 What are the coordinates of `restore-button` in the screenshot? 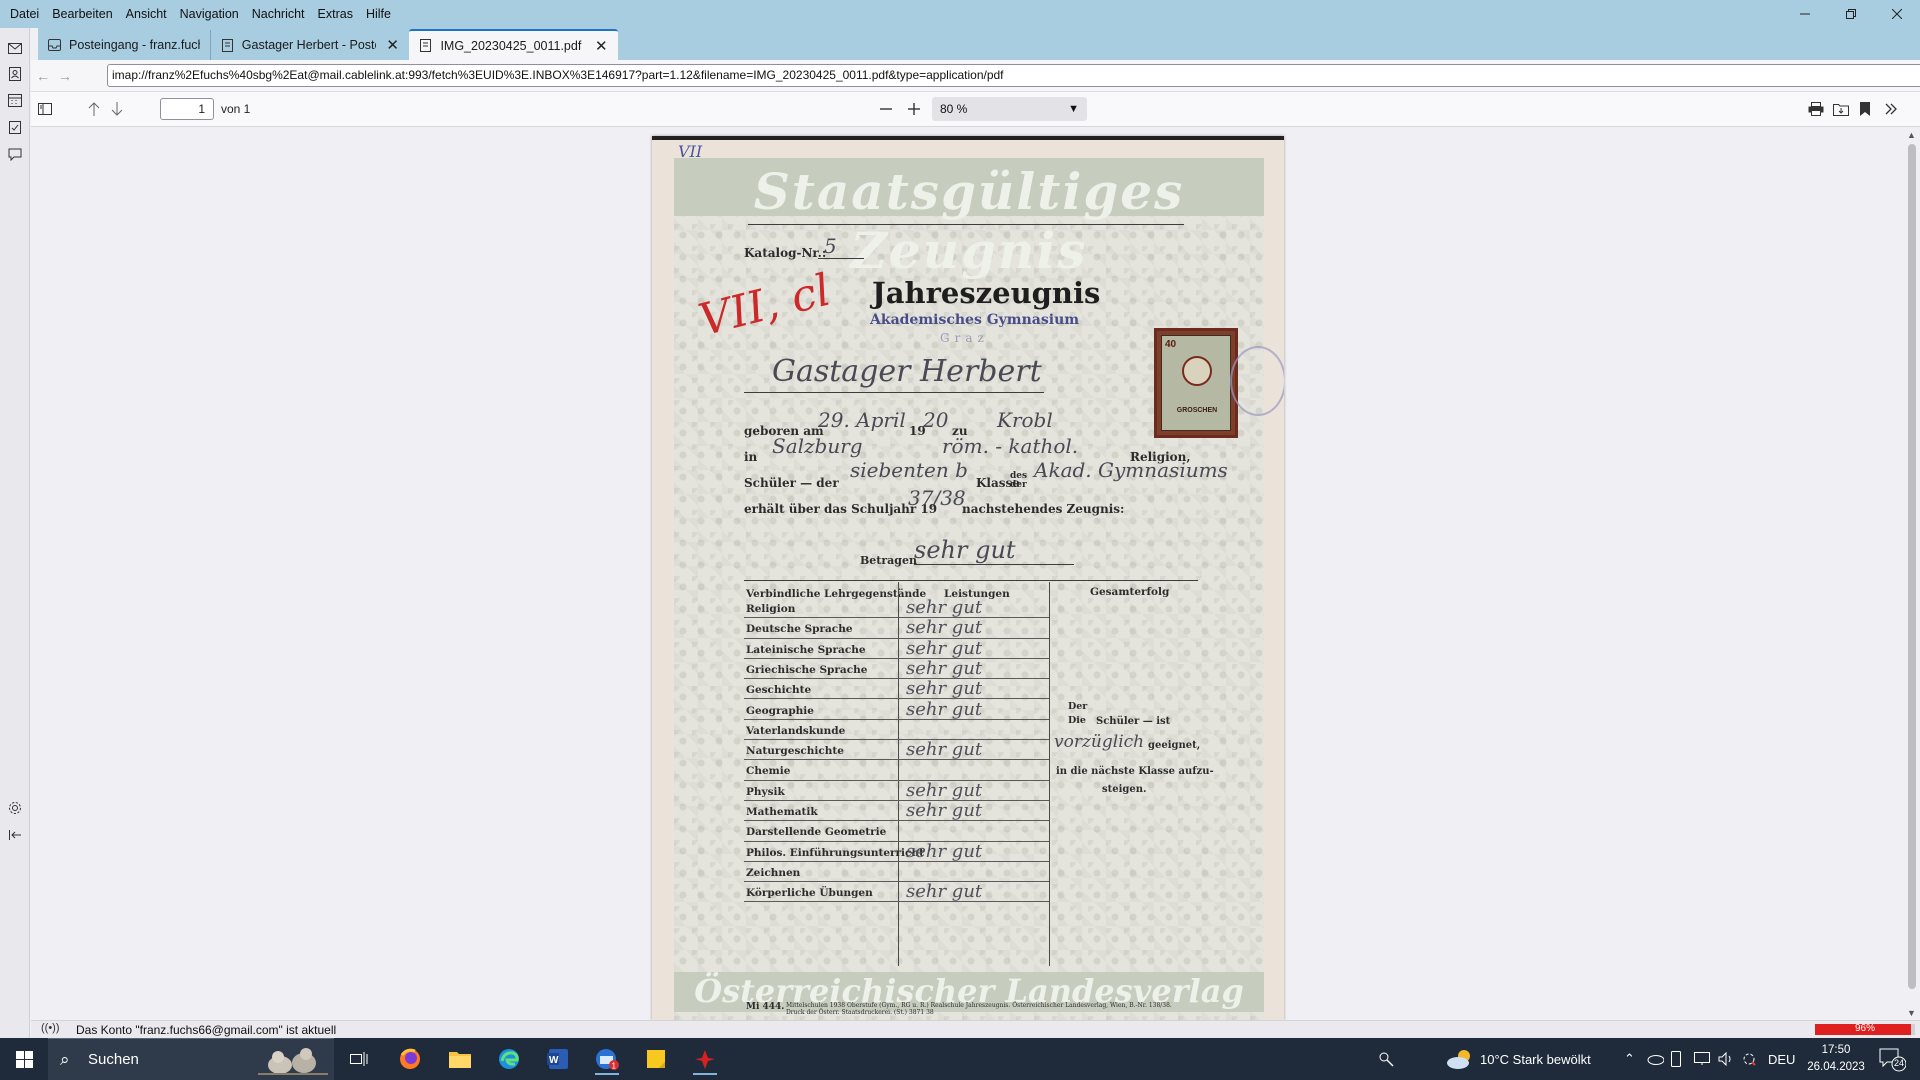 It's located at (1851, 14).